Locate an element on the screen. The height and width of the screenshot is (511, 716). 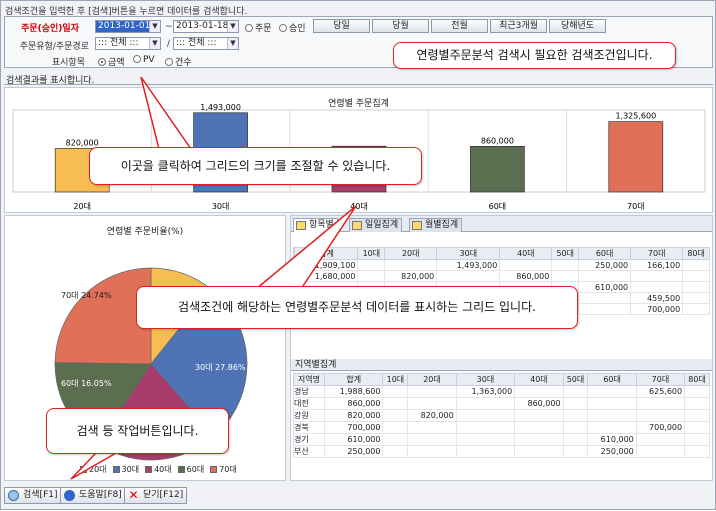
table-row: 부산 250,000 250,000 is located at coordinates (501, 451).